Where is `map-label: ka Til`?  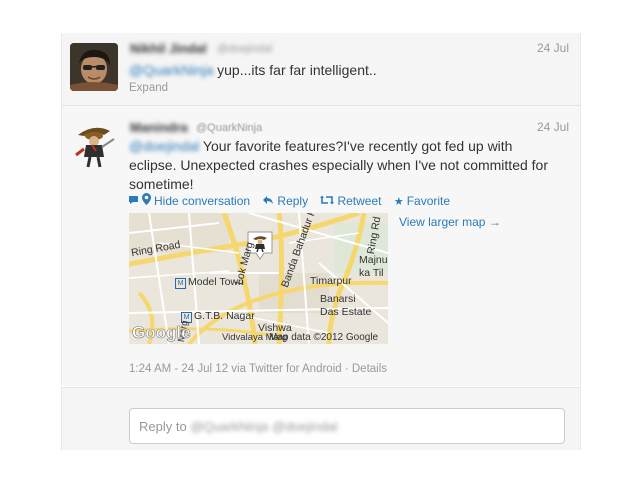 map-label: ka Til is located at coordinates (371, 273).